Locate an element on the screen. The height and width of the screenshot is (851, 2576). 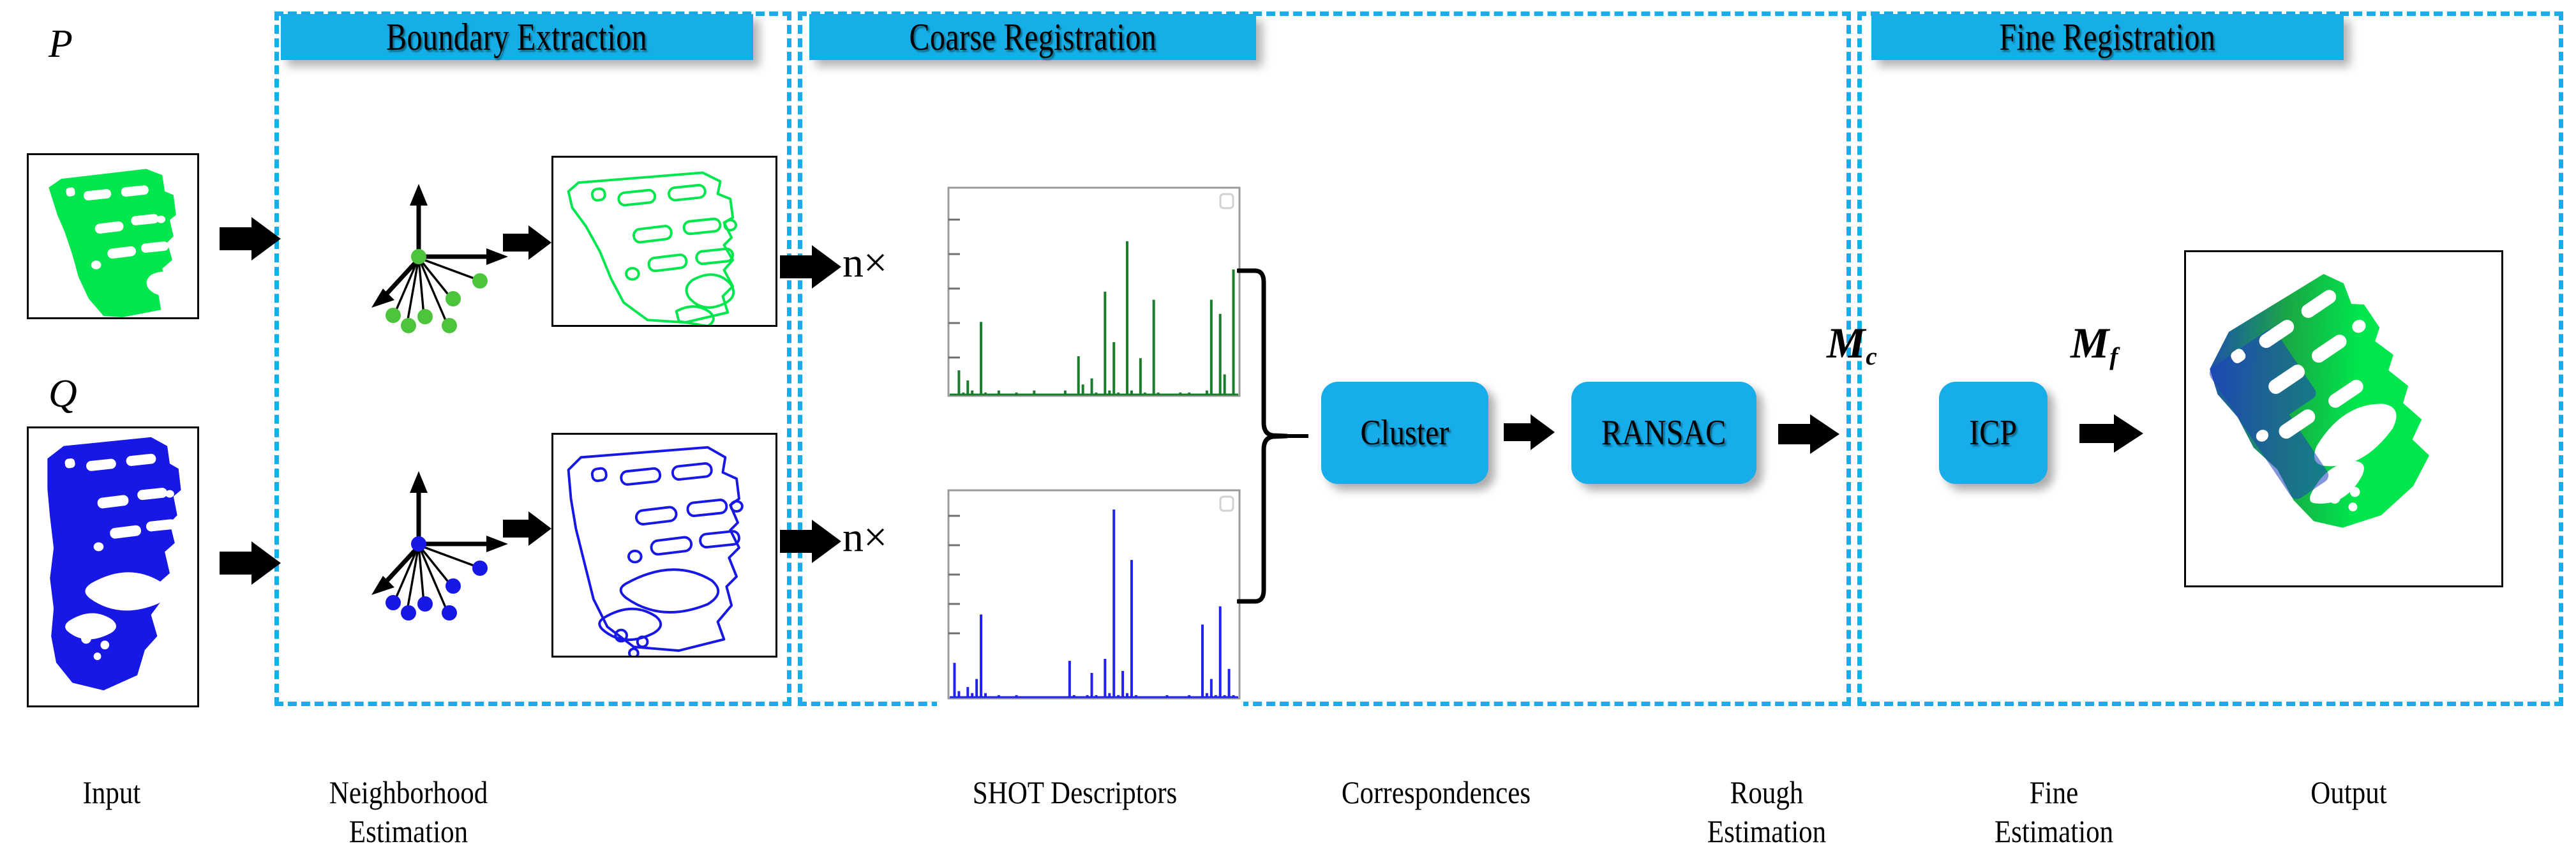
repeat-label-n-times-top: n× is located at coordinates (864, 263).